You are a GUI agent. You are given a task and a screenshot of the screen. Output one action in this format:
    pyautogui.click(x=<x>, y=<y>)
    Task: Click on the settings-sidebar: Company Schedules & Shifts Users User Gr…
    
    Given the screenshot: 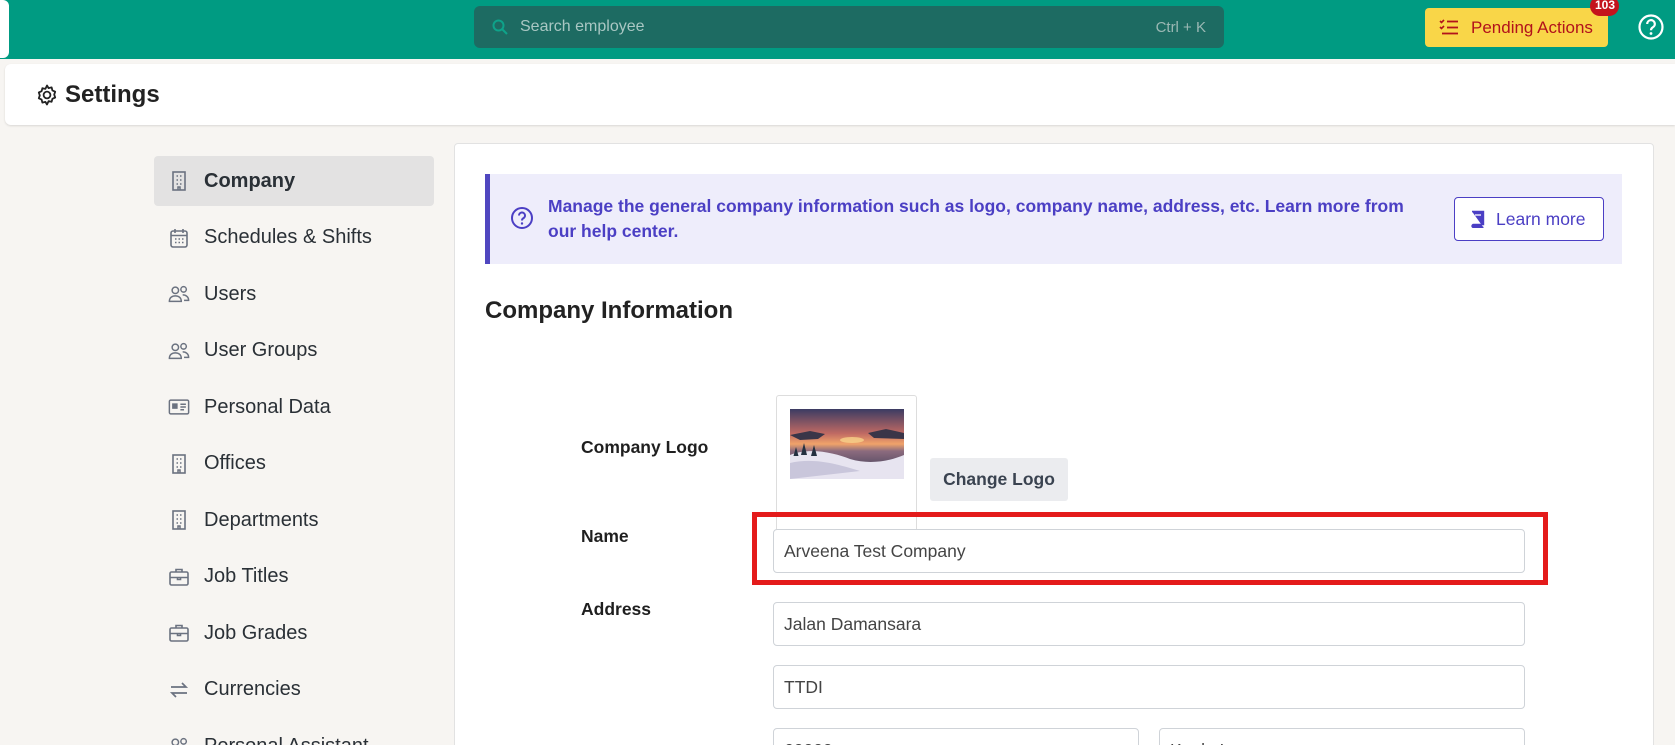 What is the action you would take?
    pyautogui.click(x=294, y=450)
    